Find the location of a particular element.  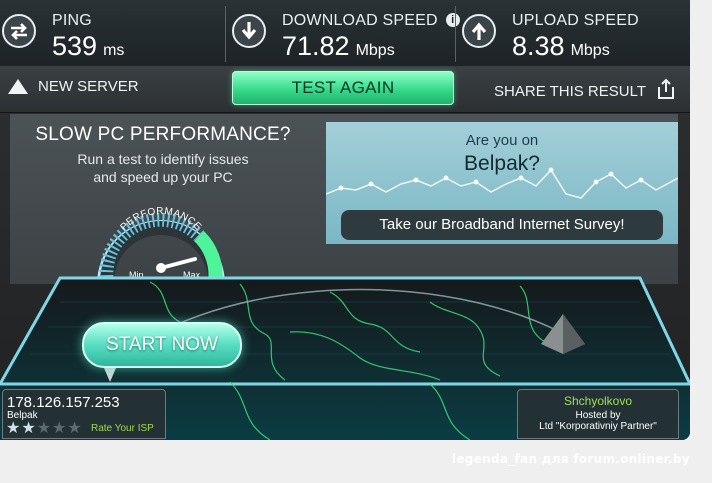

download-metric: DOWNLOAD SPEED i 71.82 Mbps is located at coordinates (345, 33).